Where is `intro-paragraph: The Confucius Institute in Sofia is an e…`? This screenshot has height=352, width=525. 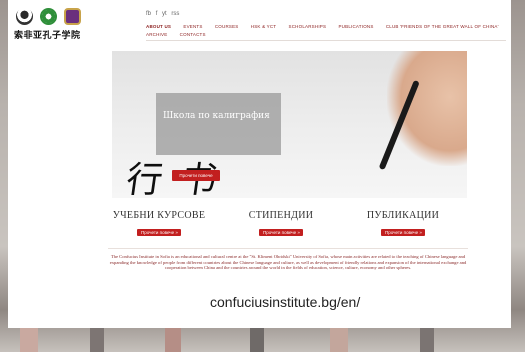
intro-paragraph: The Confucius Institute in Sofia is an e… is located at coordinates (288, 262).